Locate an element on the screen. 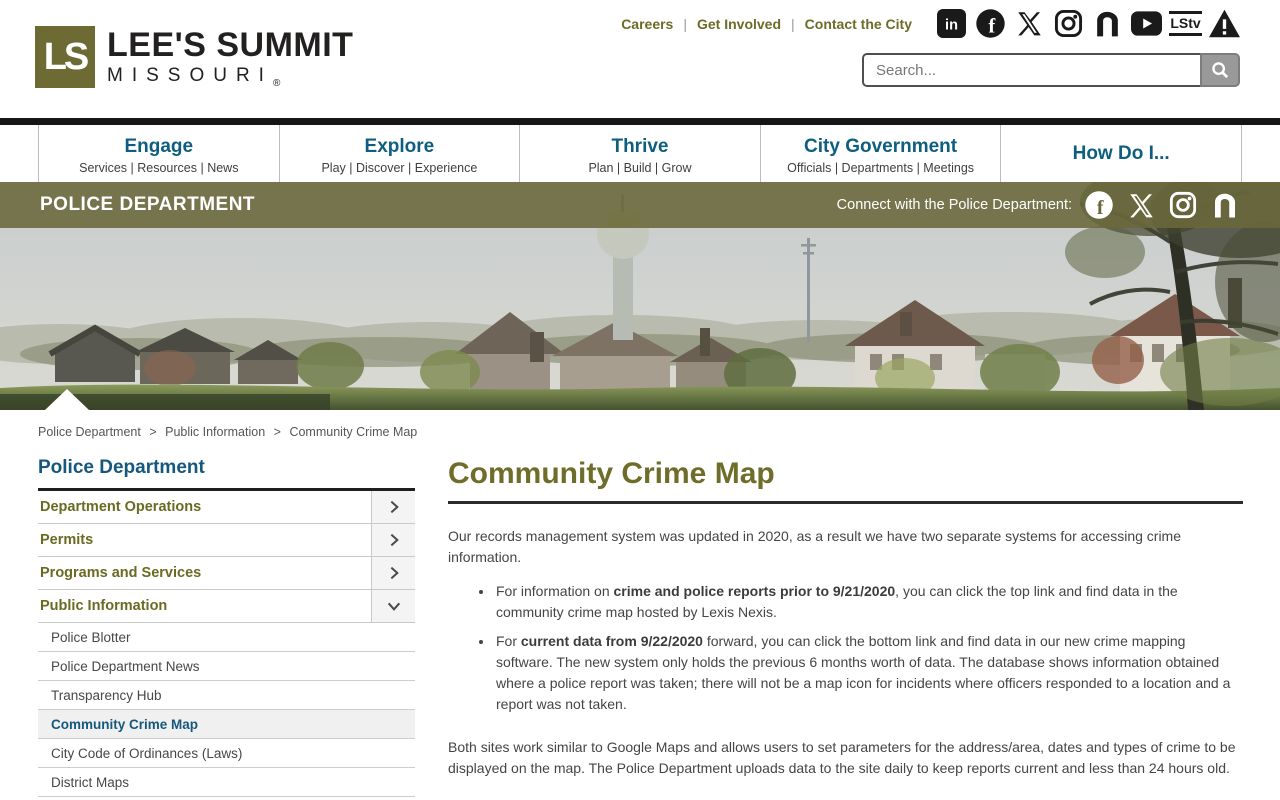  lstv-icon: LStv is located at coordinates (1185, 23).